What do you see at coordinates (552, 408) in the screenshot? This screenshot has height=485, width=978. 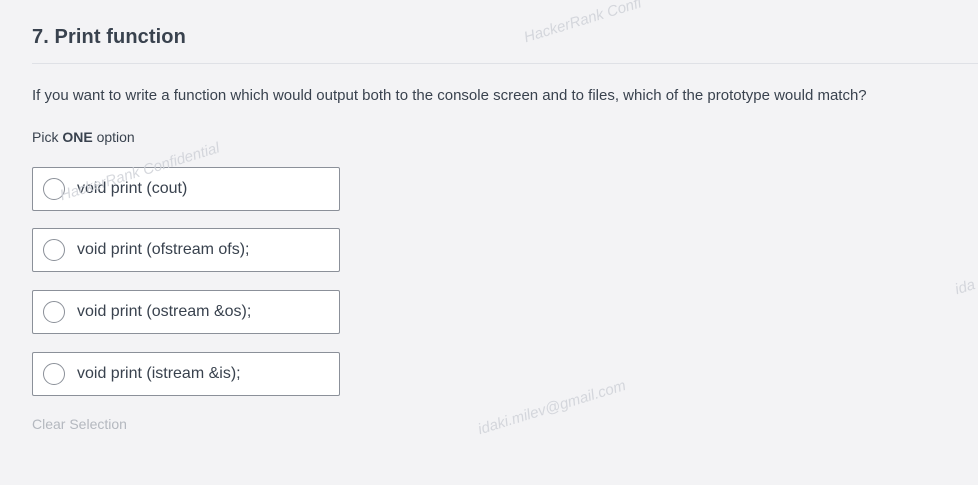 I see `watermark-email: idaki.milev@gmail.com` at bounding box center [552, 408].